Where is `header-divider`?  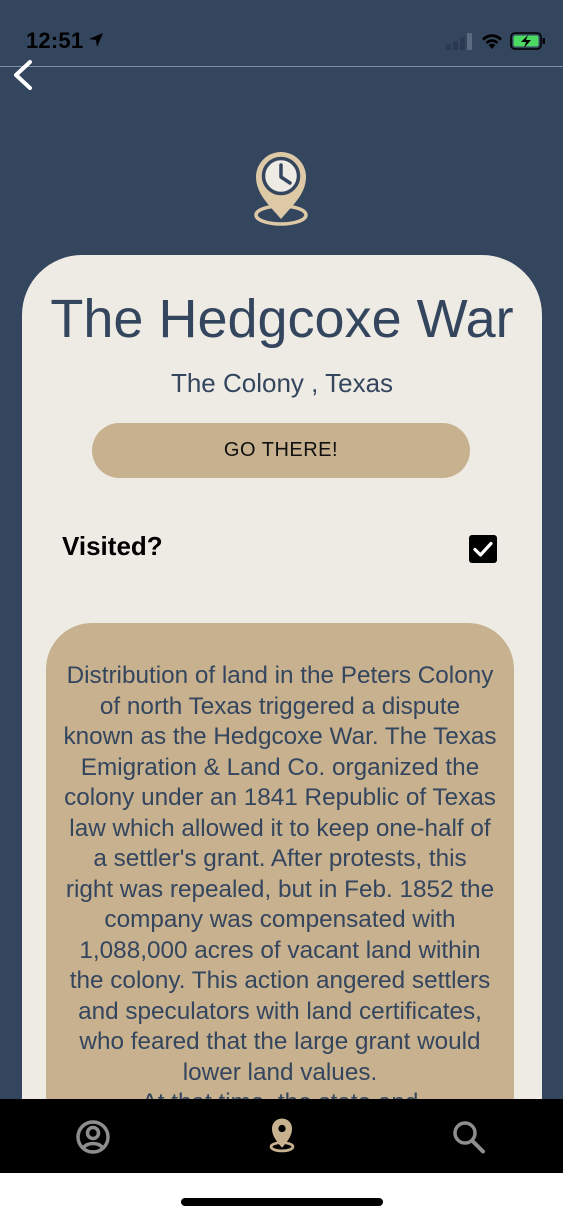
header-divider is located at coordinates (281, 66).